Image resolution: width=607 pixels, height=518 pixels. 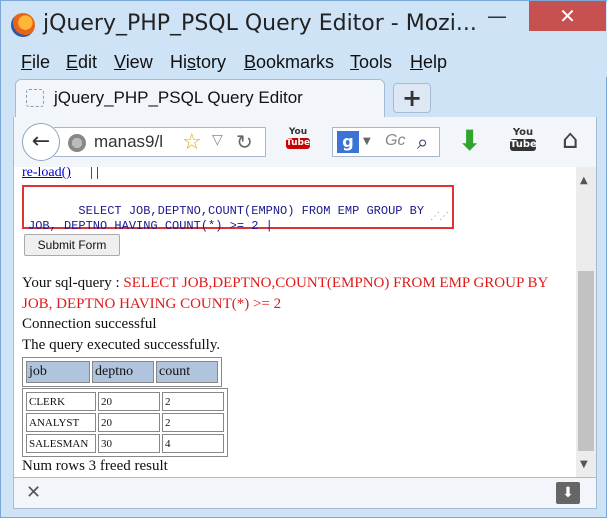 What do you see at coordinates (73, 283) in the screenshot?
I see `sql-query-label: Your sql-query :` at bounding box center [73, 283].